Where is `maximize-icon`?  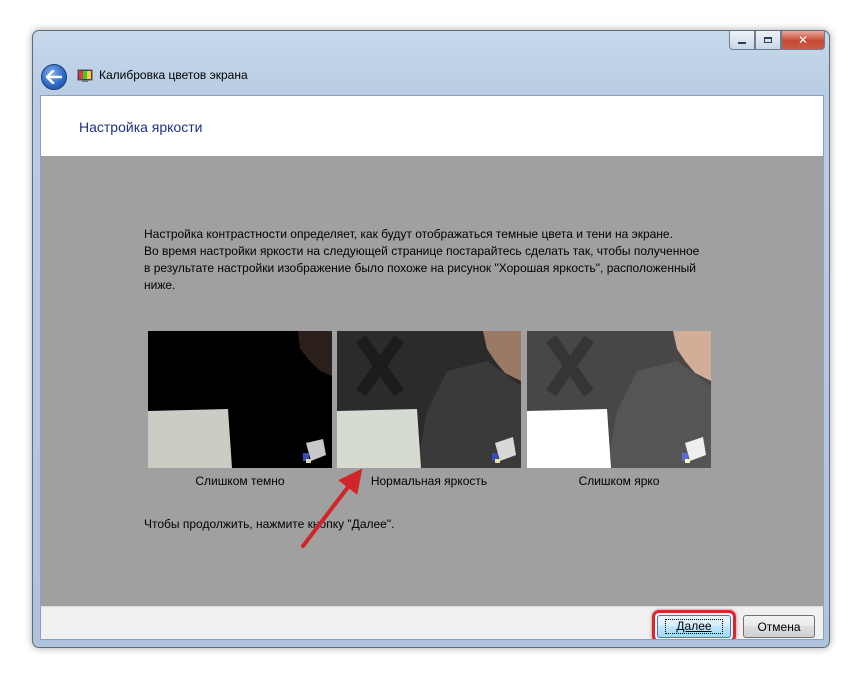 maximize-icon is located at coordinates (768, 40).